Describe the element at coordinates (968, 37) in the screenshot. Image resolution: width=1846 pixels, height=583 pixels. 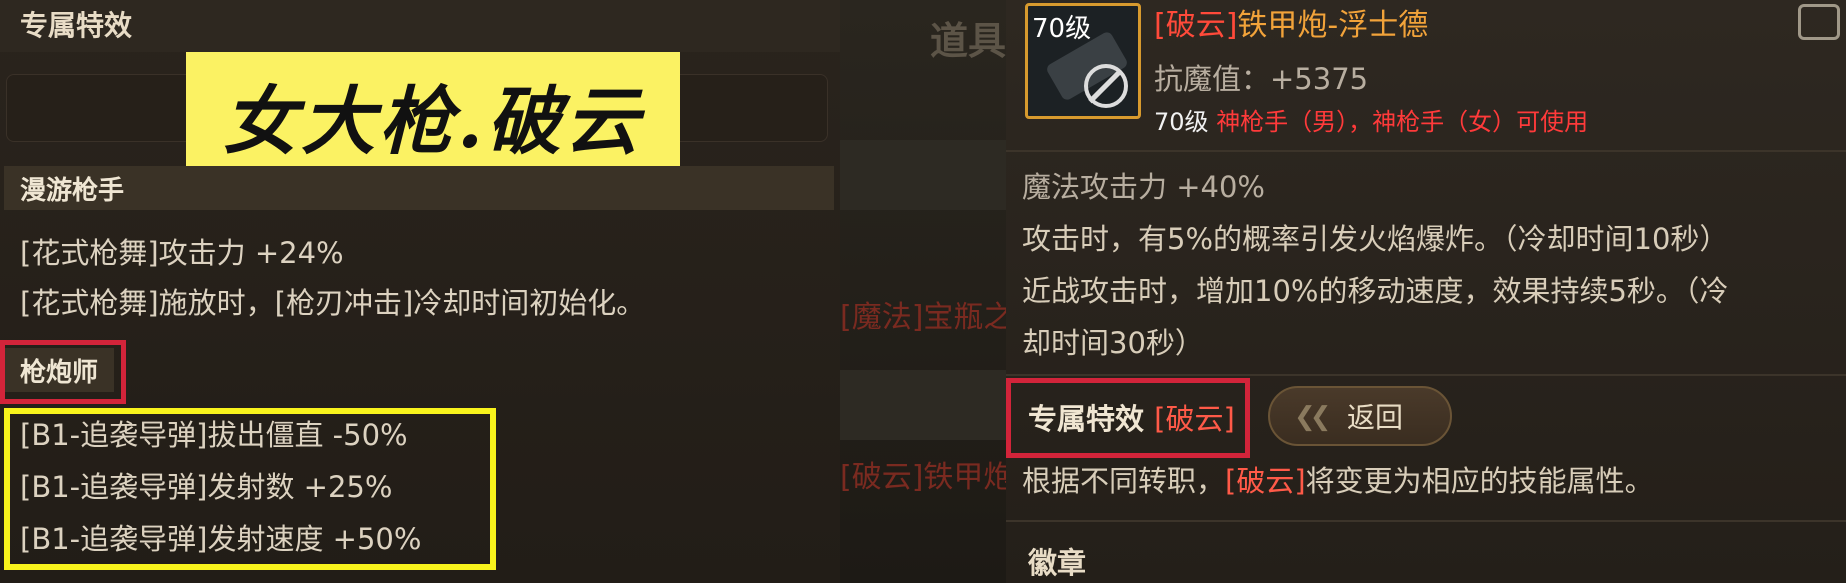
I see `middle-tab-label: 道具` at that location.